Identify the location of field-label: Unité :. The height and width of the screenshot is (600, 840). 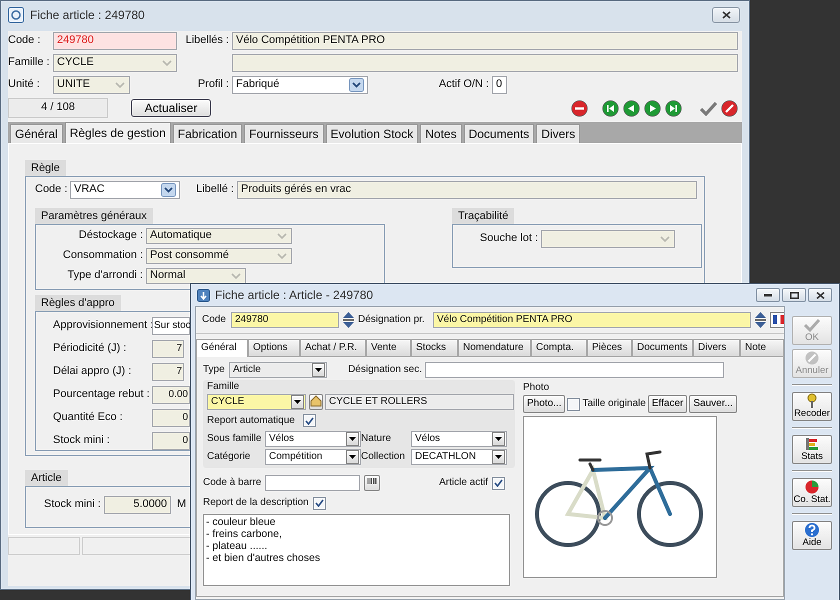
(24, 85).